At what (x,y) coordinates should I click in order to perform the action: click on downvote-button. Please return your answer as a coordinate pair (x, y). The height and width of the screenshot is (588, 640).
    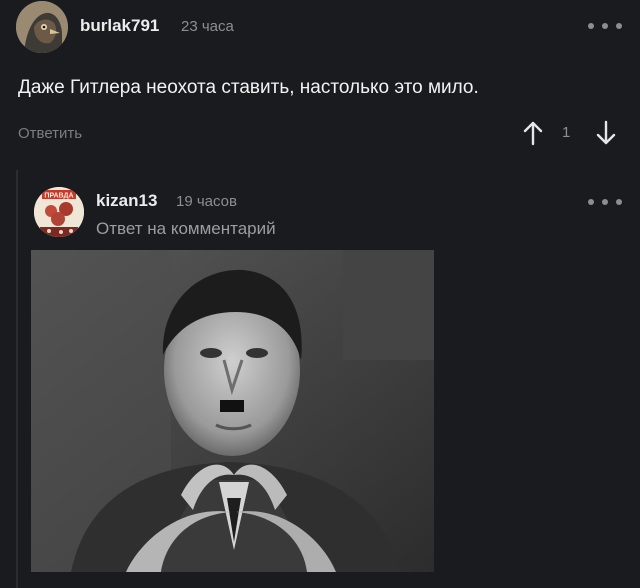
    Looking at the image, I should click on (606, 133).